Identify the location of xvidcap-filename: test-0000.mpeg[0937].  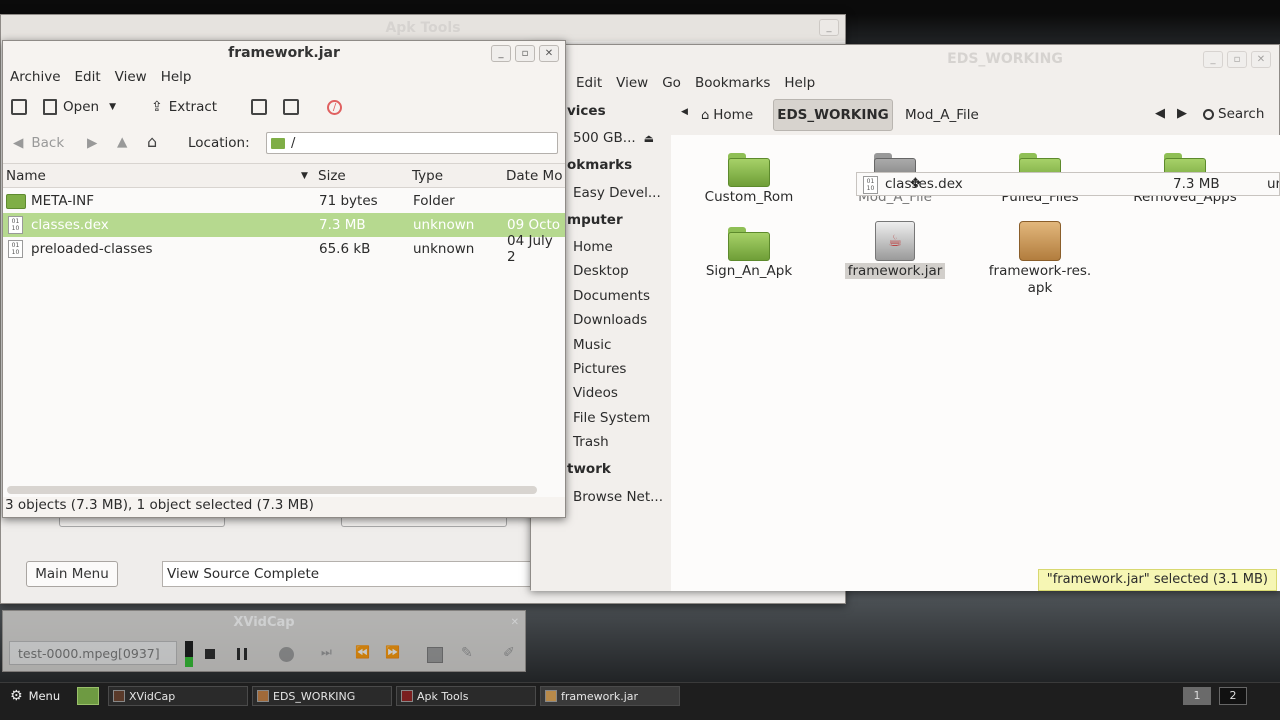
(93, 653).